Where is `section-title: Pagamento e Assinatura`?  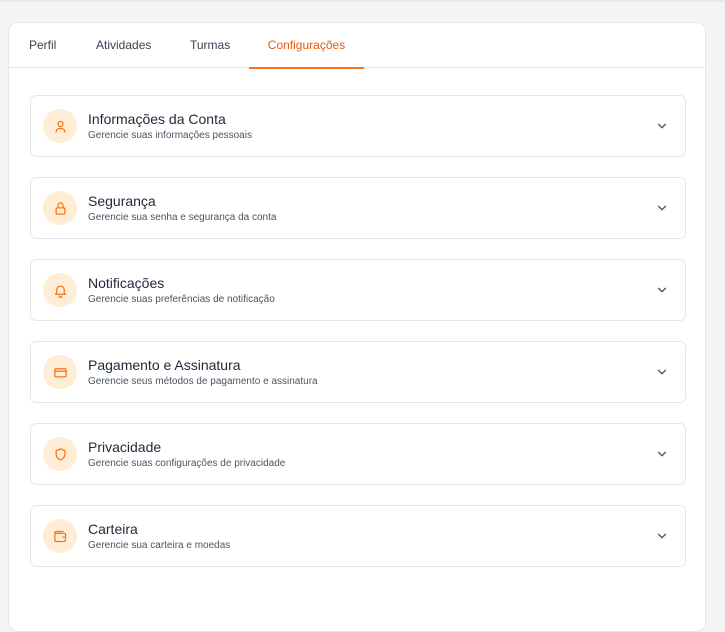 section-title: Pagamento e Assinatura is located at coordinates (164, 365).